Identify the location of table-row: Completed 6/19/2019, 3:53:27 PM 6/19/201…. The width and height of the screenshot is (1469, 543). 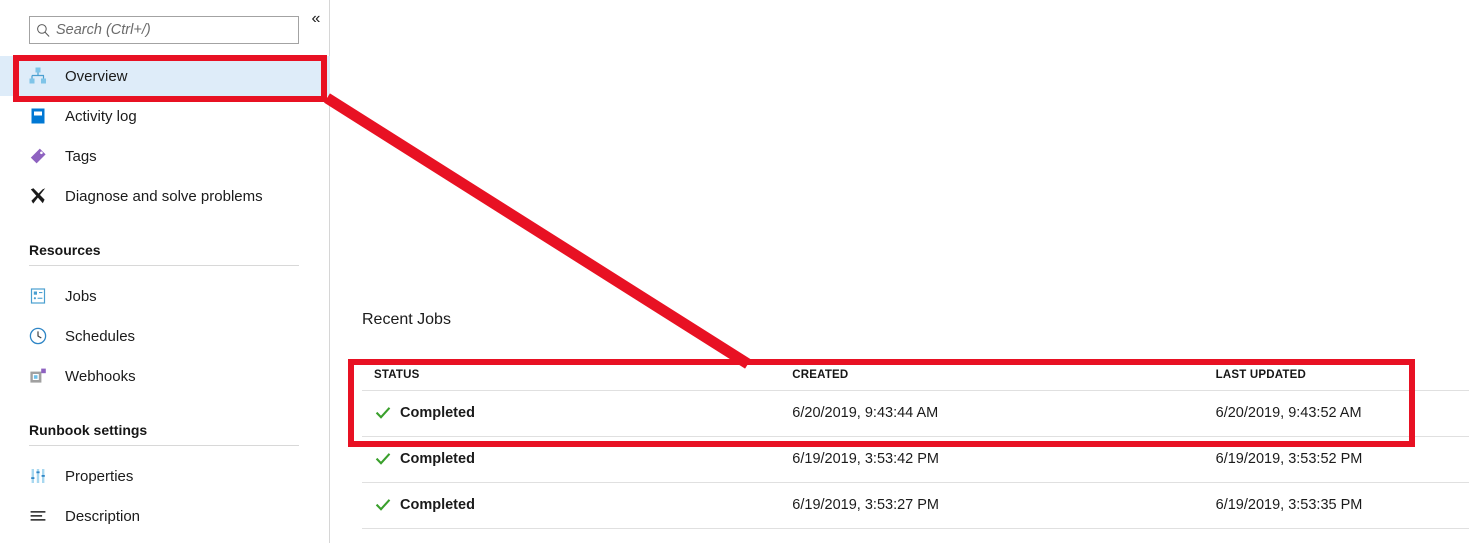
(915, 505).